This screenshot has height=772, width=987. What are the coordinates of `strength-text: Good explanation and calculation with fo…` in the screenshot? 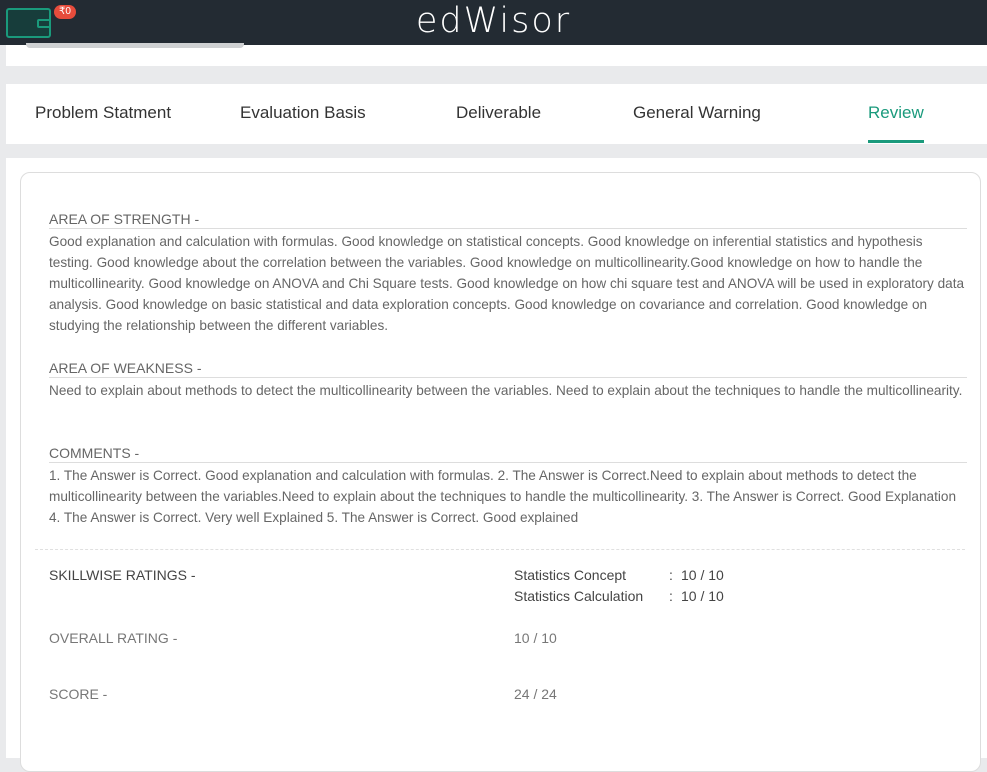 It's located at (507, 283).